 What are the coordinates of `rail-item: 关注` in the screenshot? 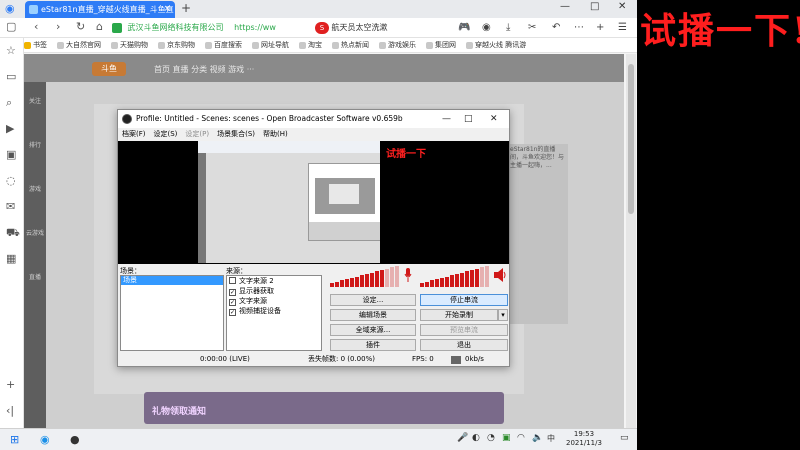 It's located at (35, 100).